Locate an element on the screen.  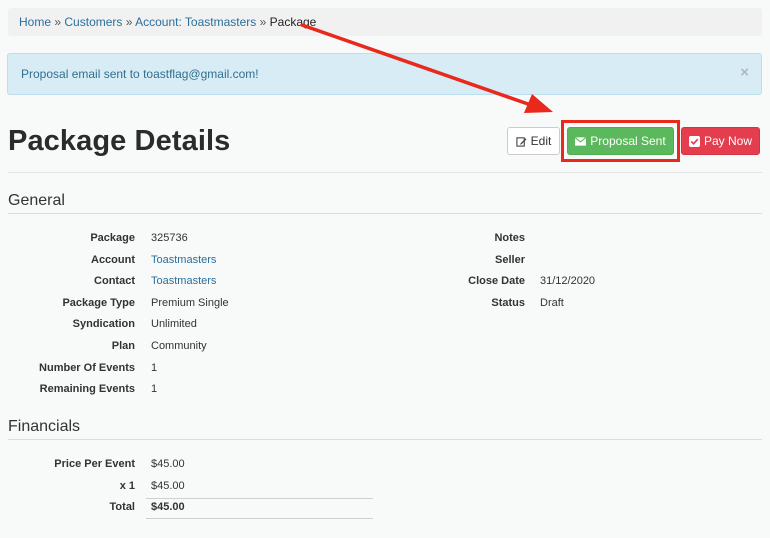
field-label: Notes is located at coordinates (509, 238).